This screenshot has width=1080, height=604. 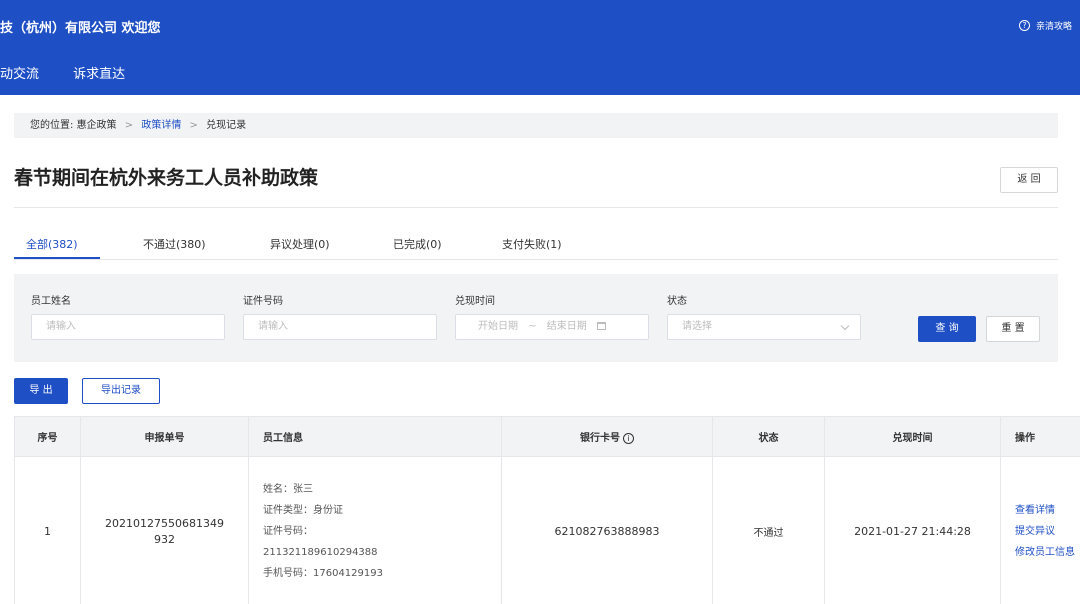 I want to click on view-details-link: 查看详情, so click(x=1047, y=510).